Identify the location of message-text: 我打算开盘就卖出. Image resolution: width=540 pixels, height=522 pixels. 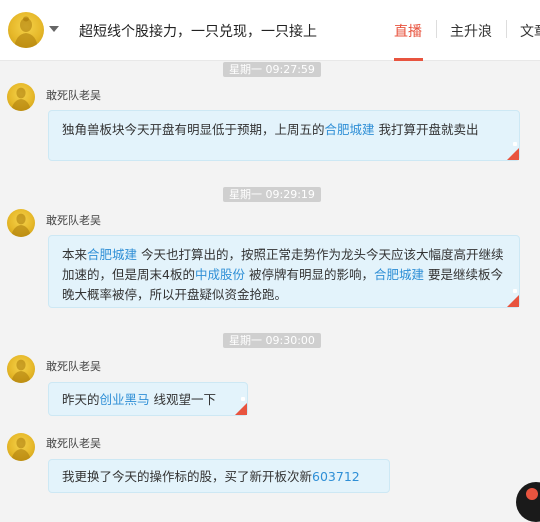
(426, 129).